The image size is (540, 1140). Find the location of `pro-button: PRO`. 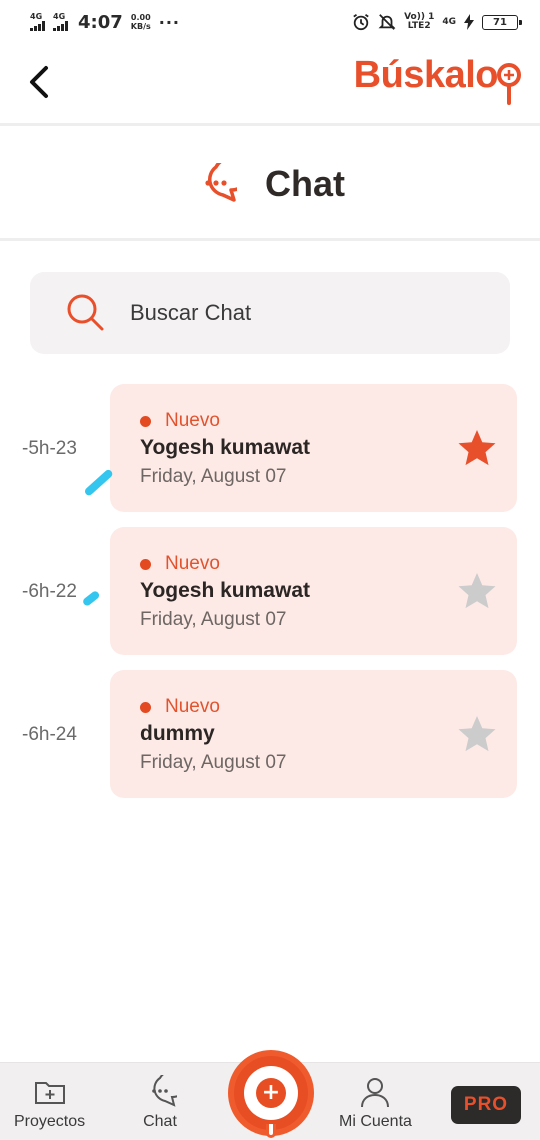

pro-button: PRO is located at coordinates (486, 1105).